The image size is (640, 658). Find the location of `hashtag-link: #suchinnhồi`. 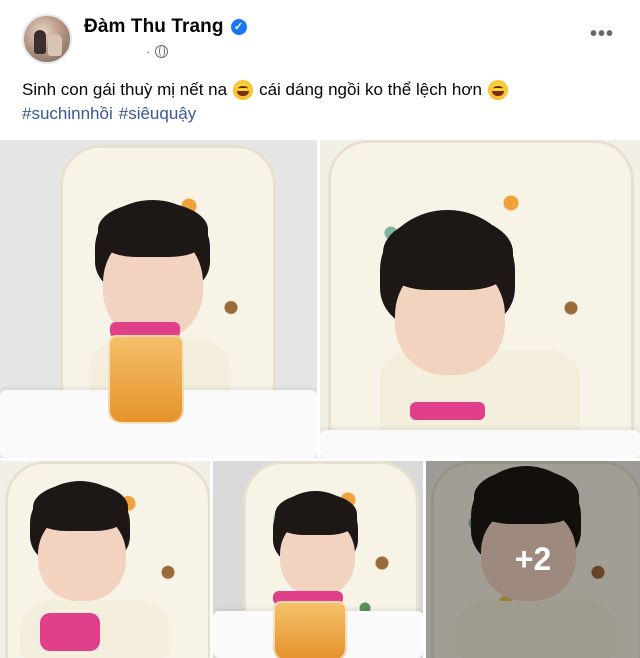

hashtag-link: #suchinnhồi is located at coordinates (67, 114).